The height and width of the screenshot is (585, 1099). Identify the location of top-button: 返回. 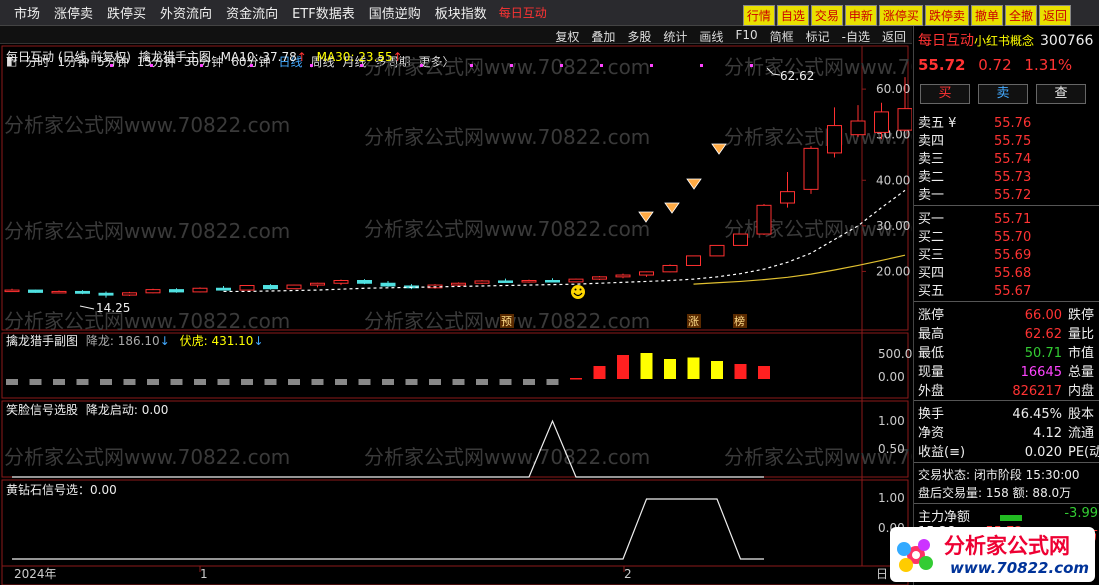
(1054, 15).